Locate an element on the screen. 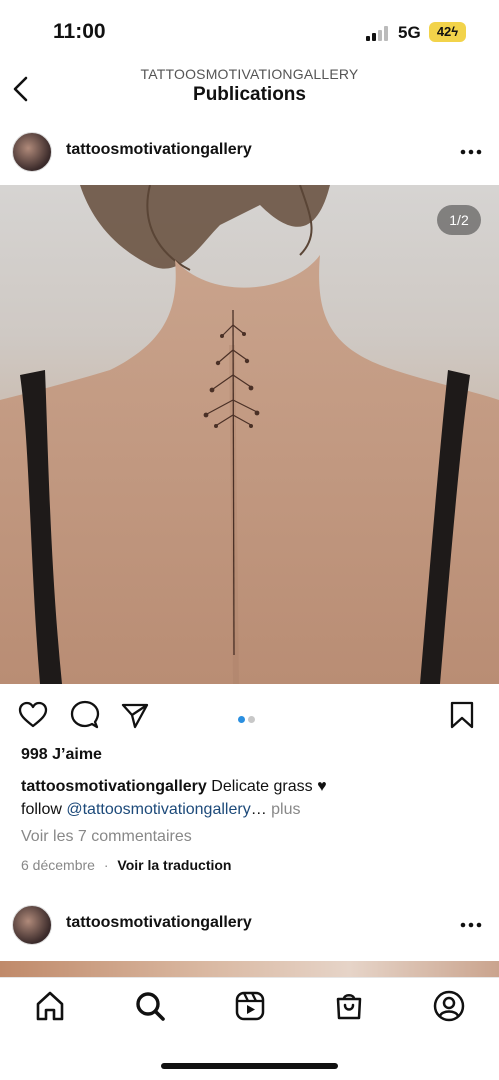 This screenshot has height=1080, width=499. next-post-image is located at coordinates (249, 969).